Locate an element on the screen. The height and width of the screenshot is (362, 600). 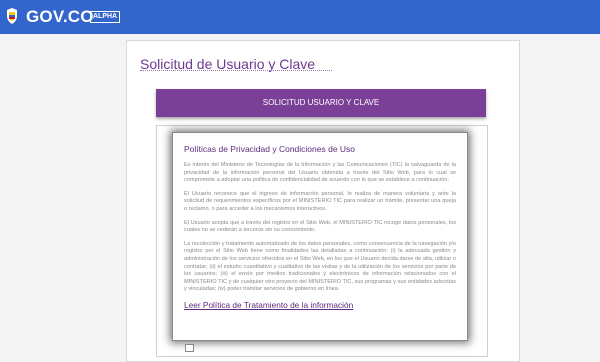
section-header-bar: SOLICITUD USUARIO Y CLAVE is located at coordinates (321, 103).